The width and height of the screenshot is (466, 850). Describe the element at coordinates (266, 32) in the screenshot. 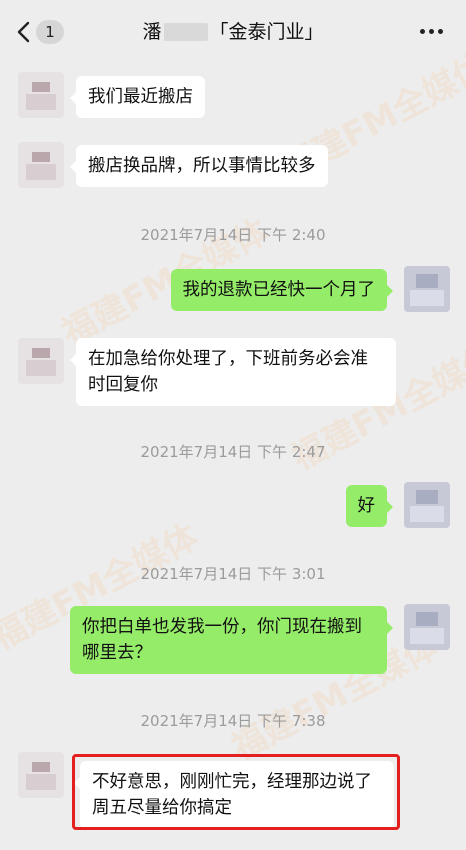

I see `chat-title-suffix: 「金泰门业」` at that location.